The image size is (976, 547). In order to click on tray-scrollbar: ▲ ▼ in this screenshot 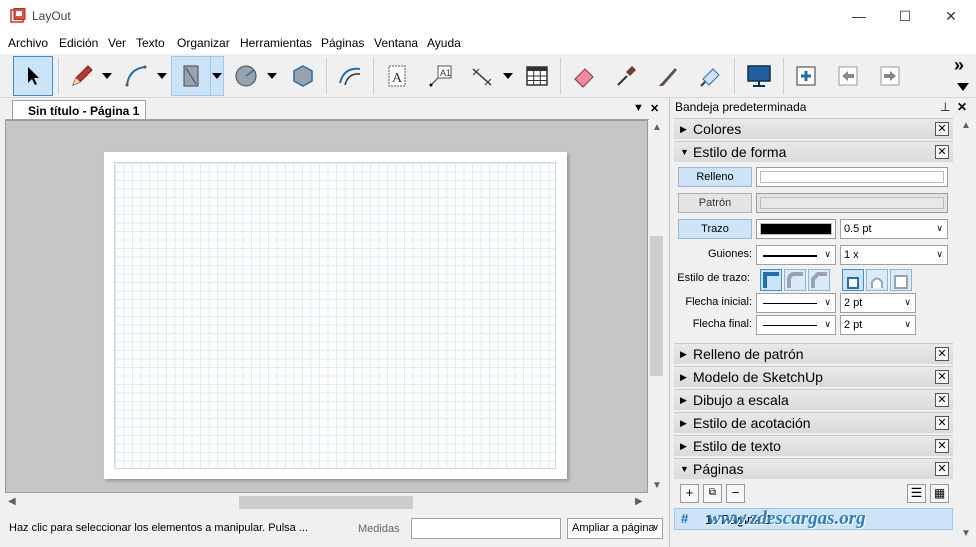, I will do `click(965, 330)`.